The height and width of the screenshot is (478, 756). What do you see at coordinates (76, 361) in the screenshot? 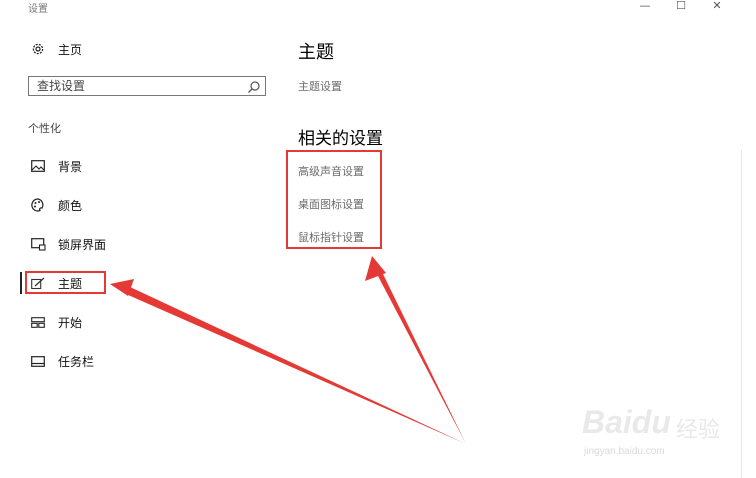
I see `sidebar-item-label: 任务栏` at bounding box center [76, 361].